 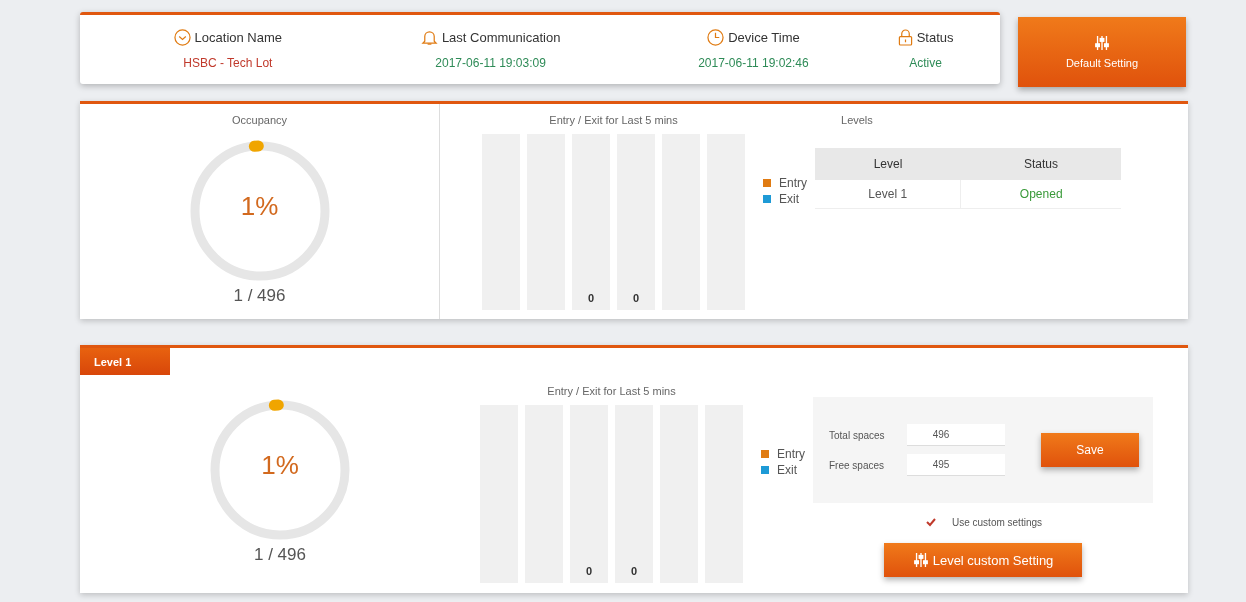 What do you see at coordinates (259, 120) in the screenshot?
I see `occupancy-title: Occupancy` at bounding box center [259, 120].